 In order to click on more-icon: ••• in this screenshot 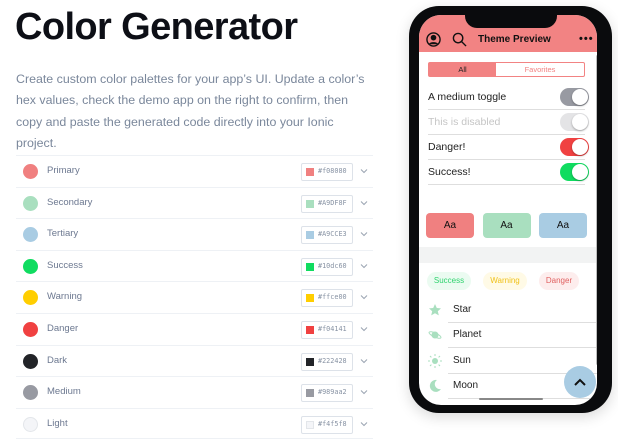, I will do `click(586, 39)`.